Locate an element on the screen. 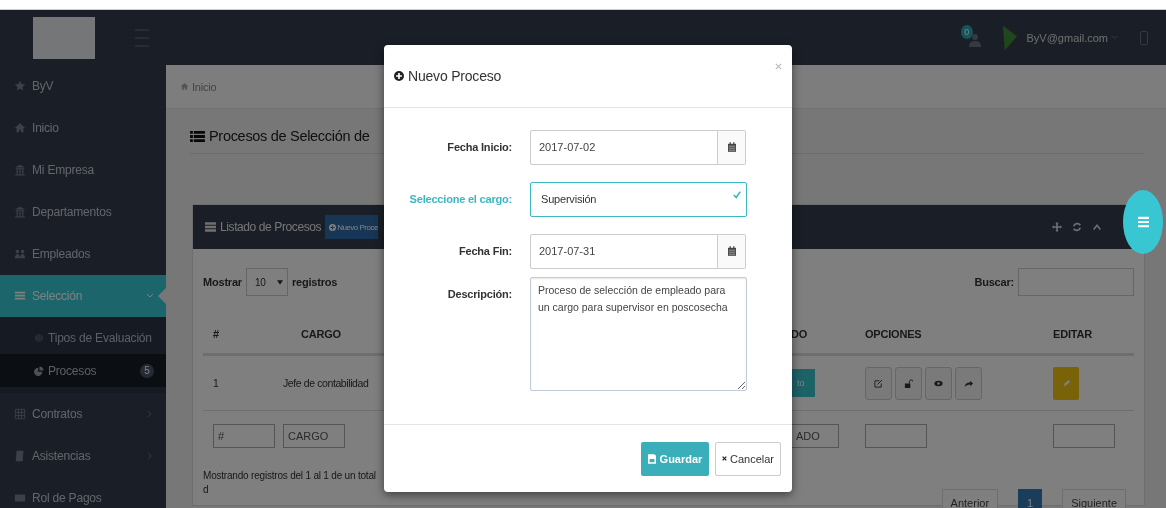 The height and width of the screenshot is (508, 1166). edit-note-icon is located at coordinates (878, 383).